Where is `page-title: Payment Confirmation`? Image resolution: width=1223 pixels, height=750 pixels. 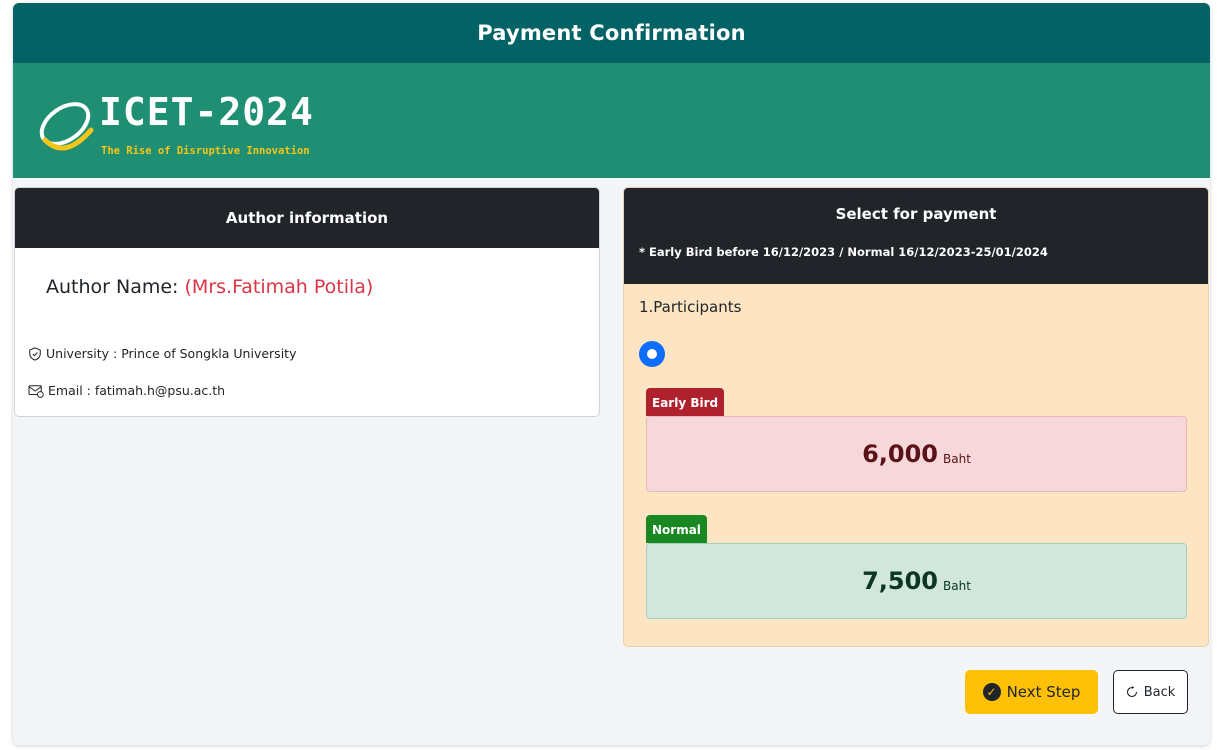
page-title: Payment Confirmation is located at coordinates (611, 33).